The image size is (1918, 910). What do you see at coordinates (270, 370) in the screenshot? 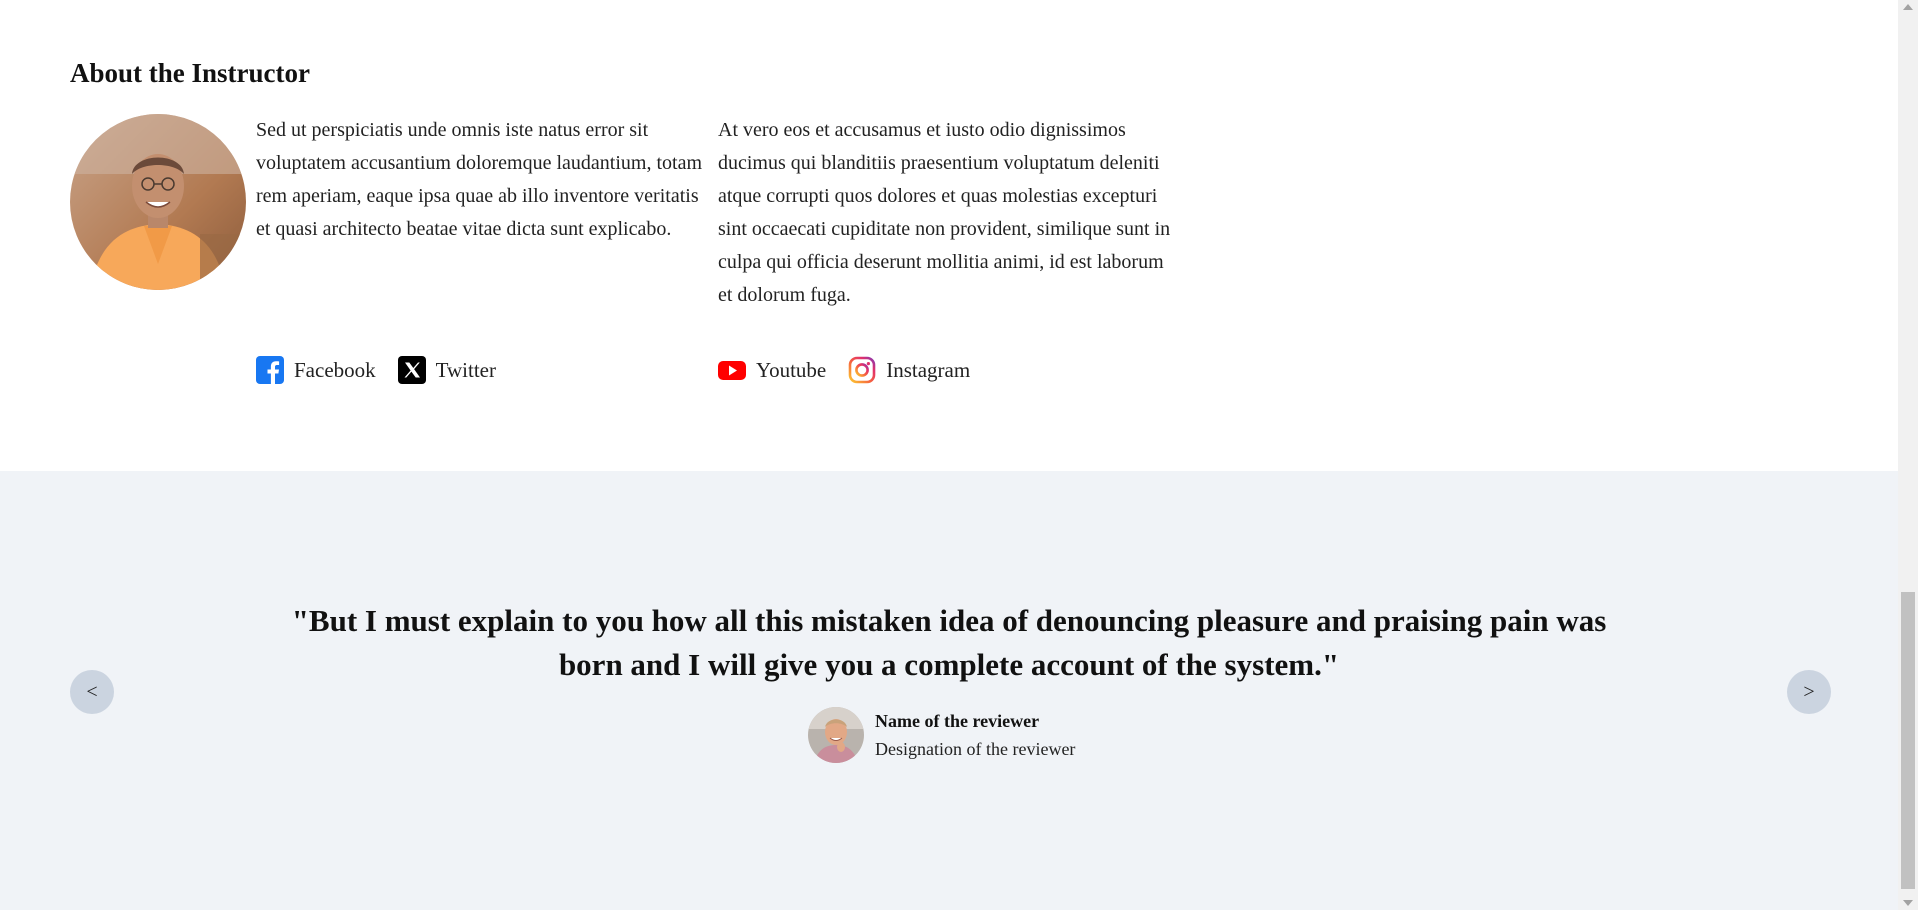
I see `facebook-icon` at bounding box center [270, 370].